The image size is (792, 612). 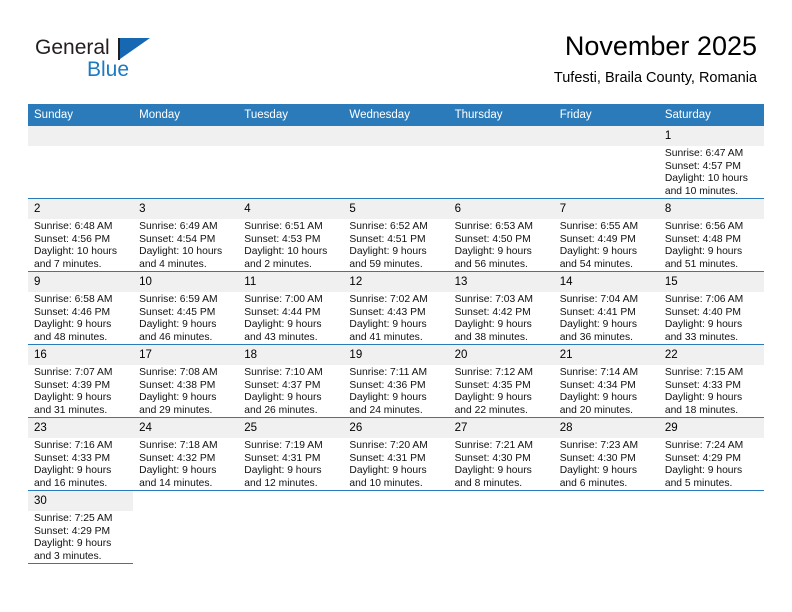 I want to click on sunset-text: Sunset: 4:38 PM, so click(x=177, y=385).